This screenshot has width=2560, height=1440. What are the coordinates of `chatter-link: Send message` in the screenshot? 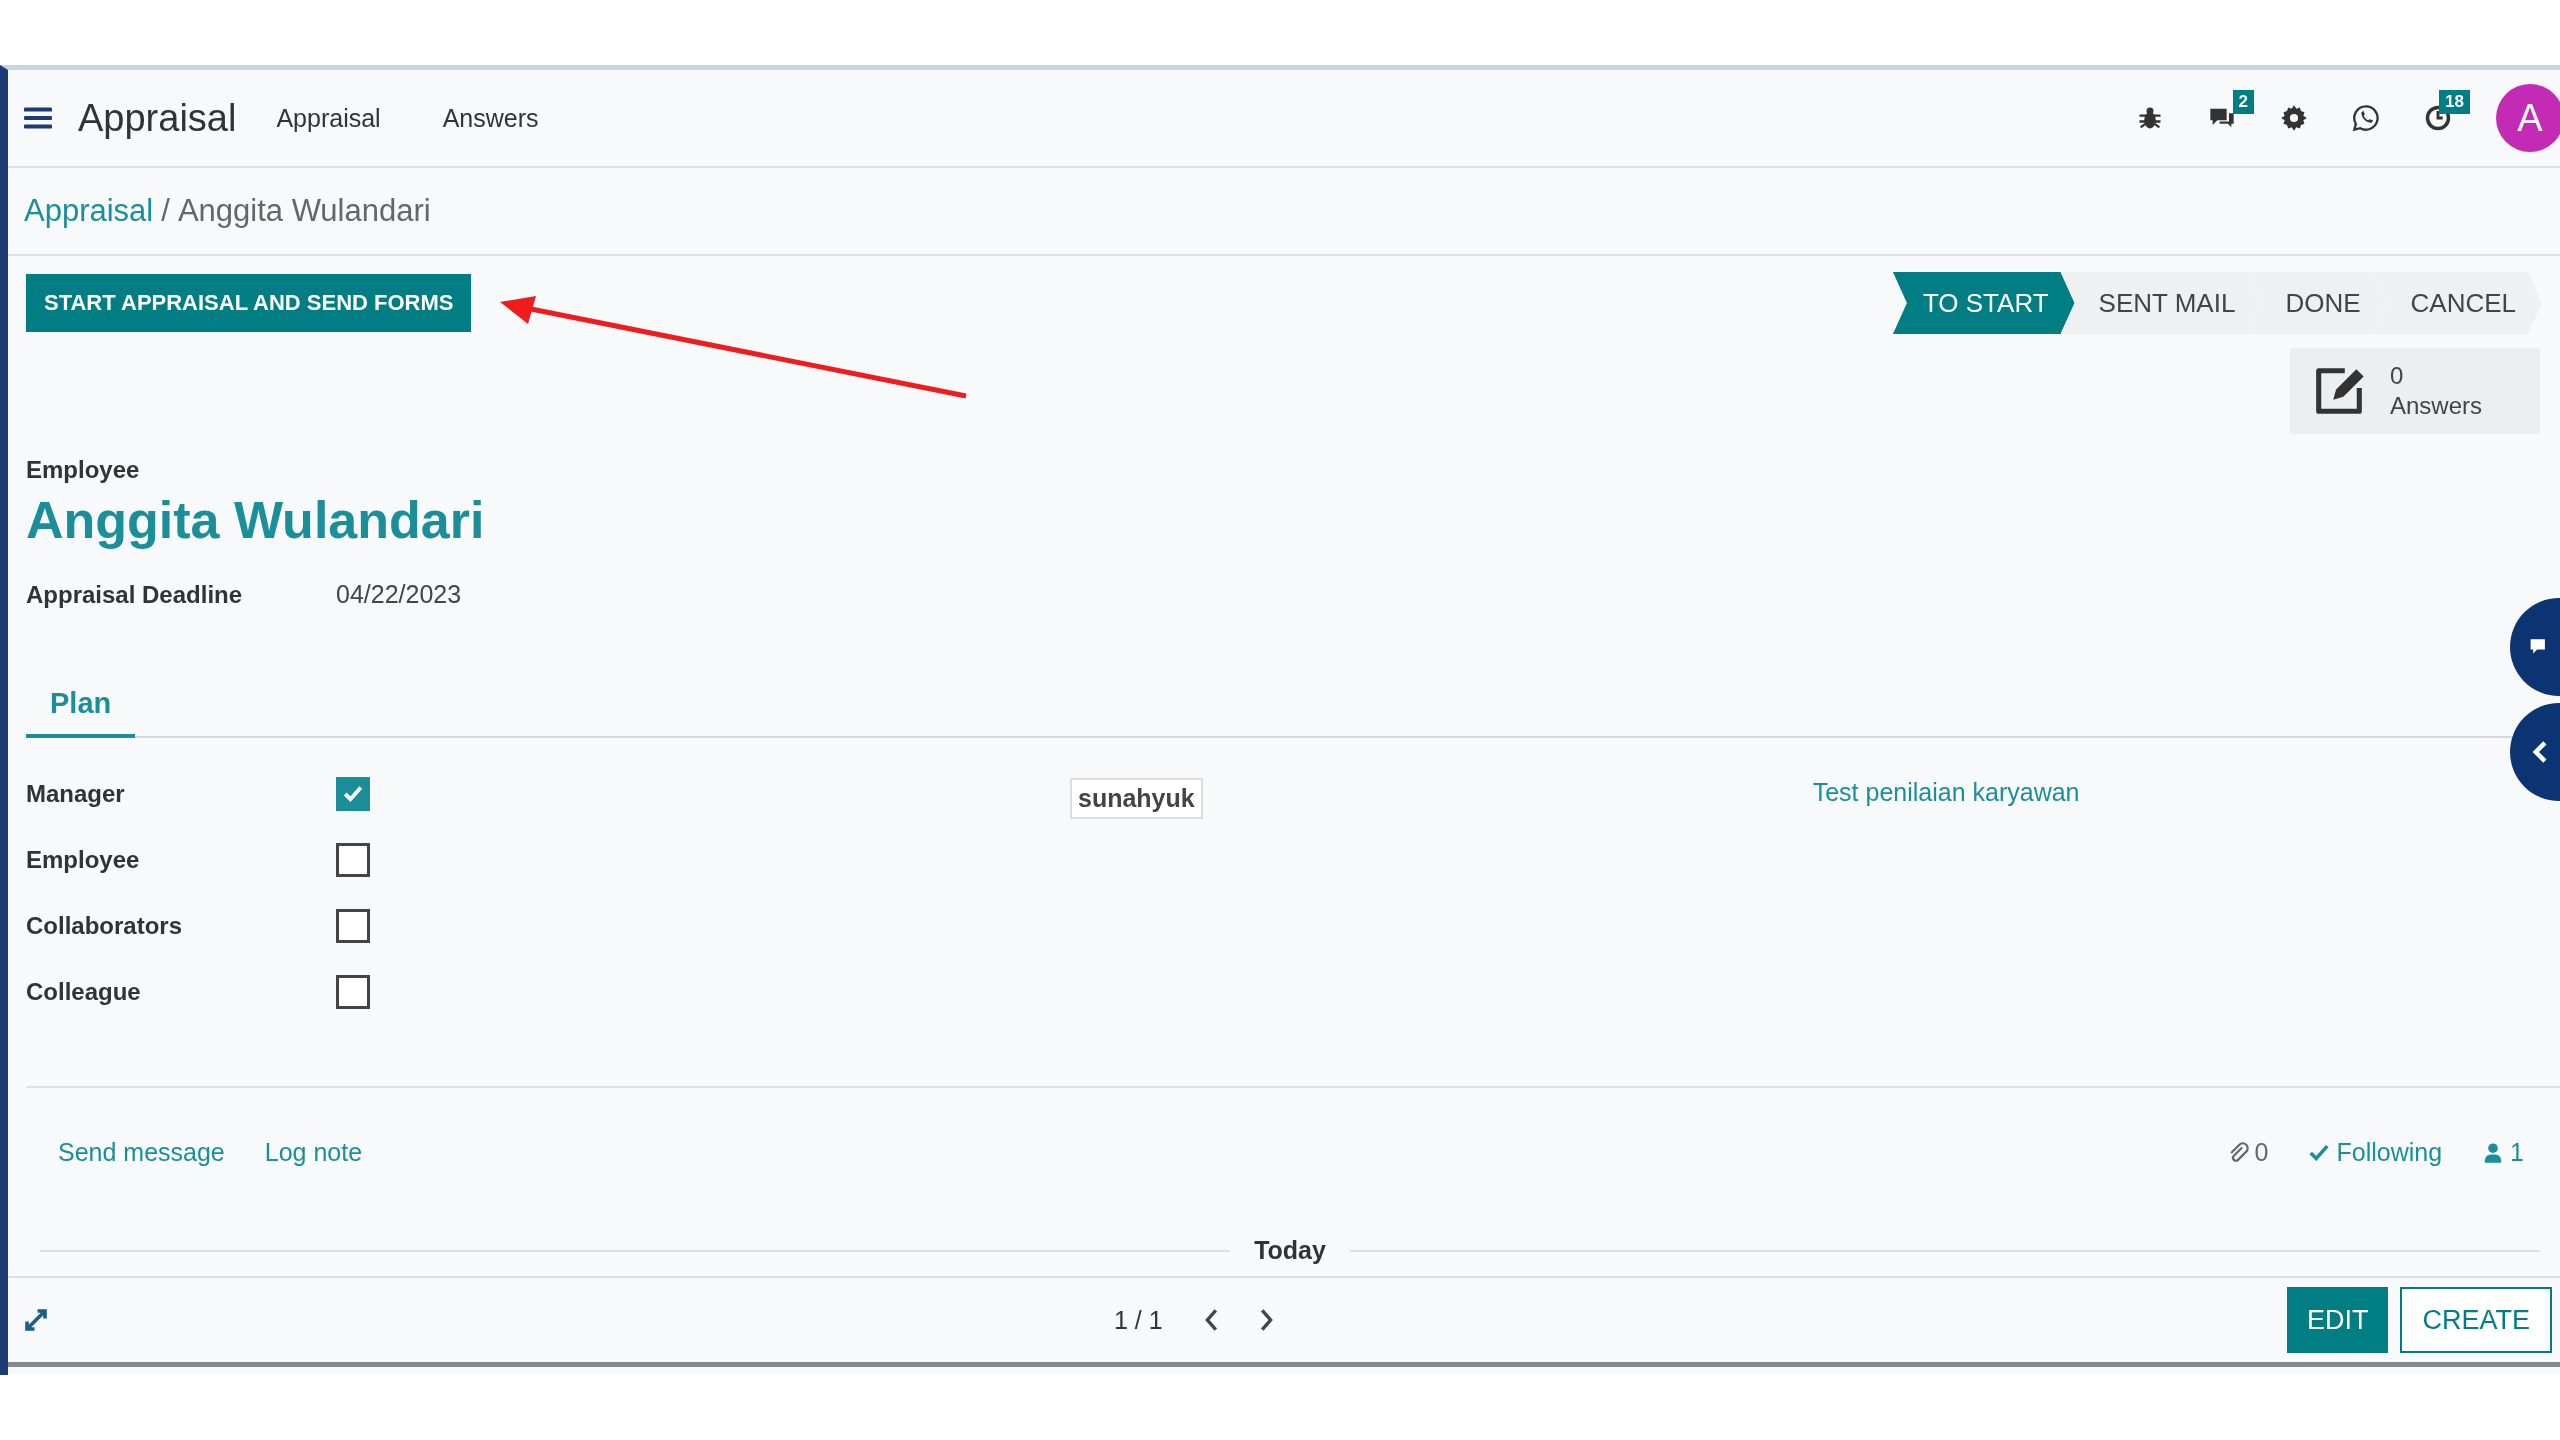 It's located at (141, 1152).